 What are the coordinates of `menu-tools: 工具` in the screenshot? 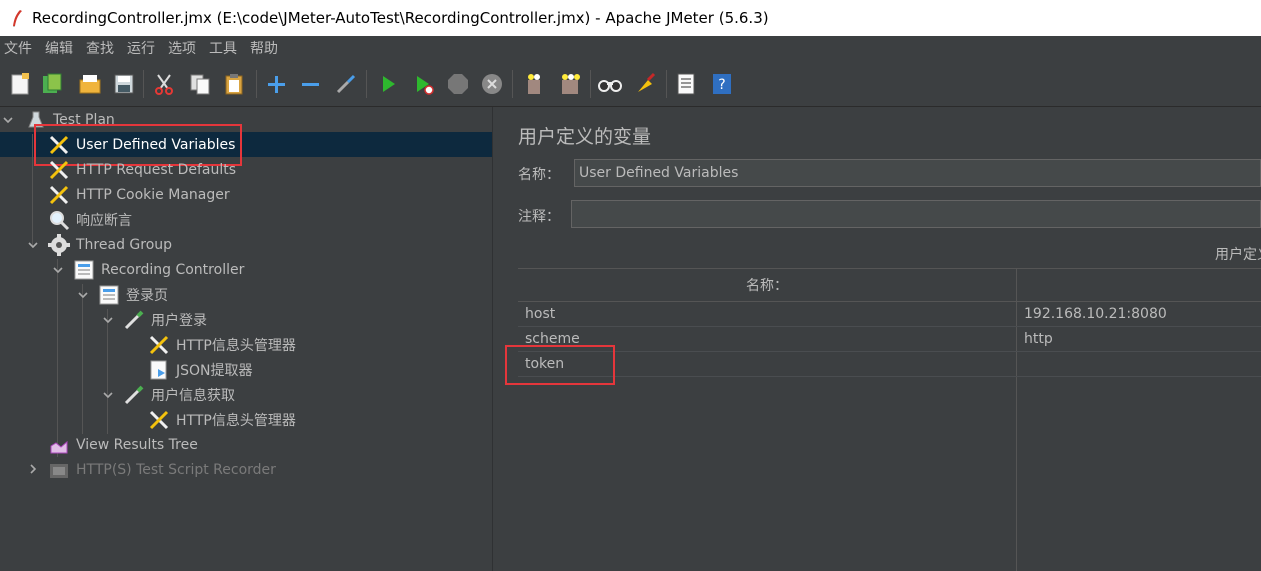 It's located at (225, 48).